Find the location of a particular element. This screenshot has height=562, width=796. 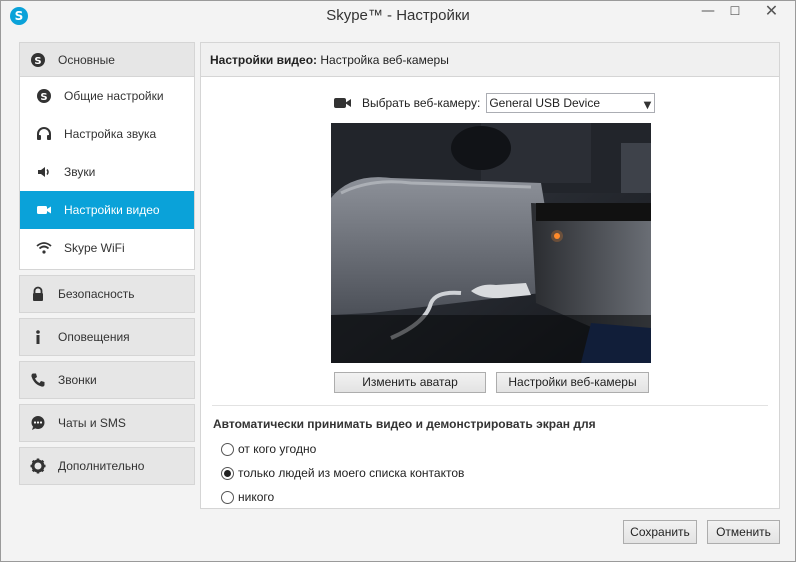

radio-anyone: от кого угодно is located at coordinates (268, 449).